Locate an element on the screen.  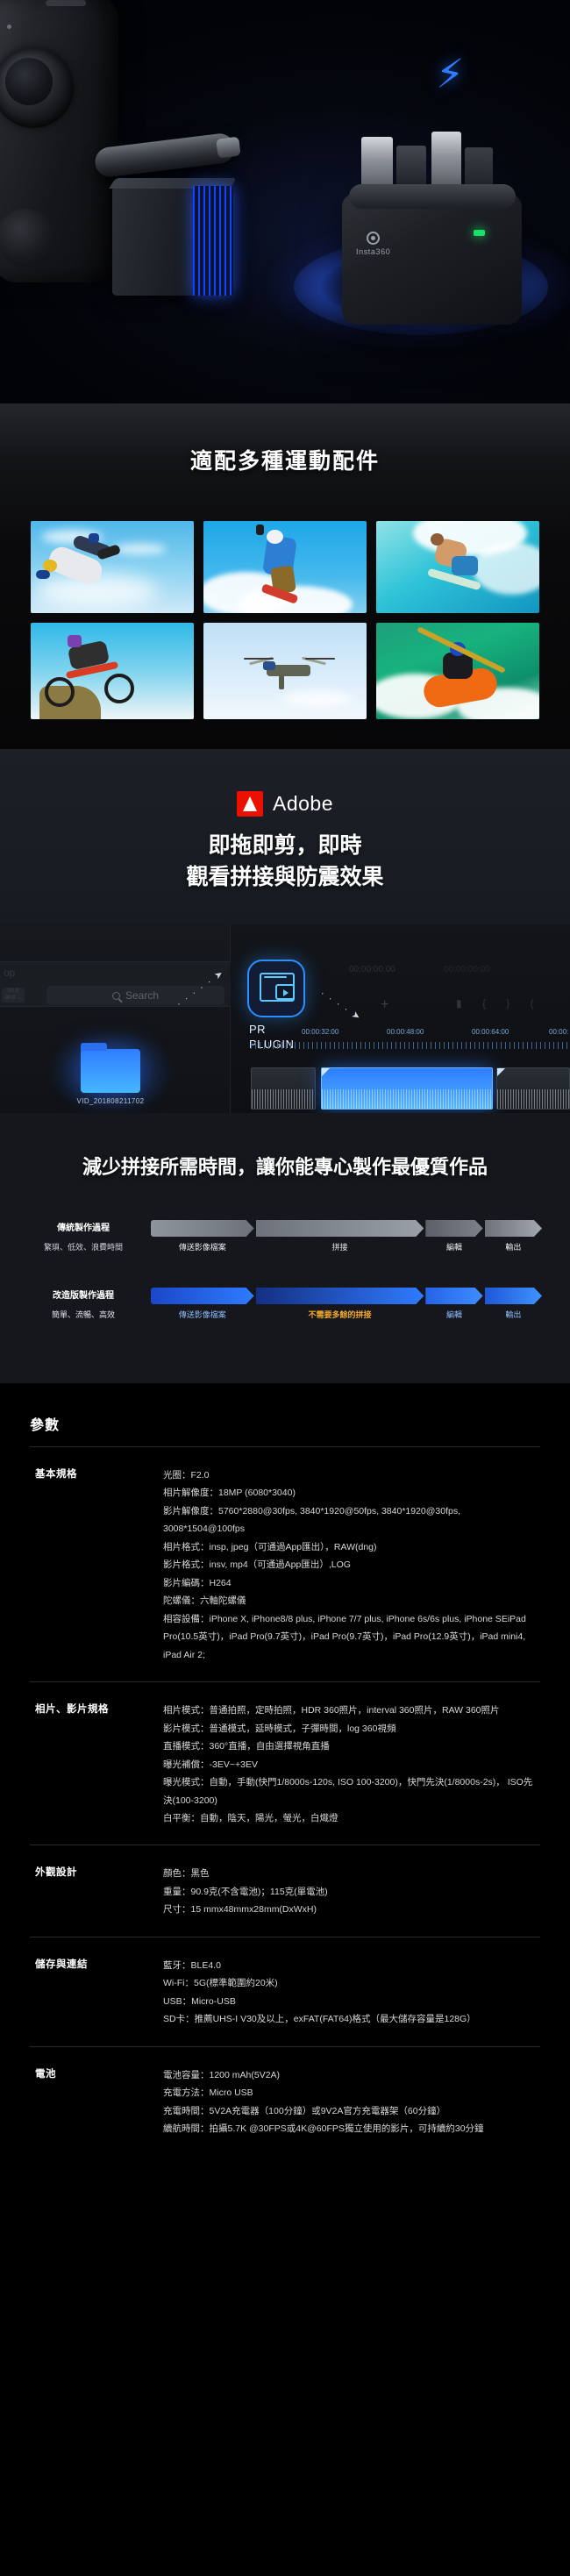
spec-line: 直播模式：360°直播，自由選擇視角直播 is located at coordinates (246, 1747).